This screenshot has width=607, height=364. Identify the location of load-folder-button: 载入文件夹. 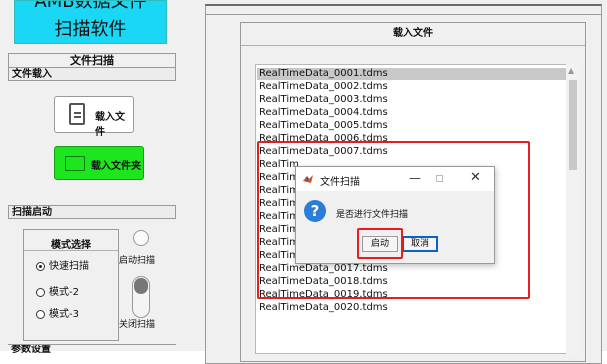
(99, 163).